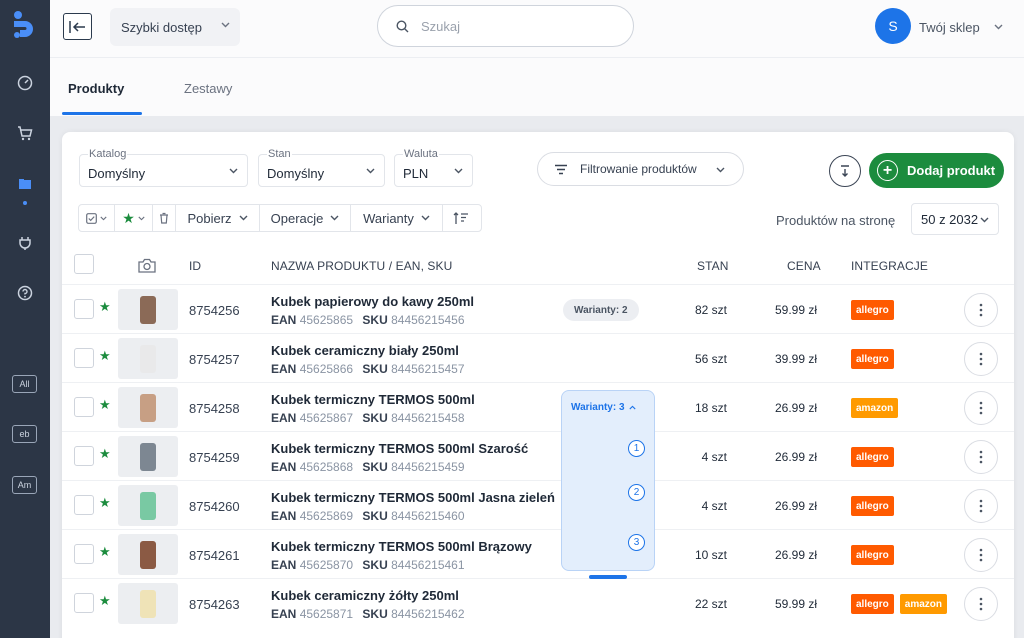 This screenshot has height=638, width=1024. Describe the element at coordinates (373, 399) in the screenshot. I see `product-name: Kubek termiczny TERMOS 500ml` at that location.